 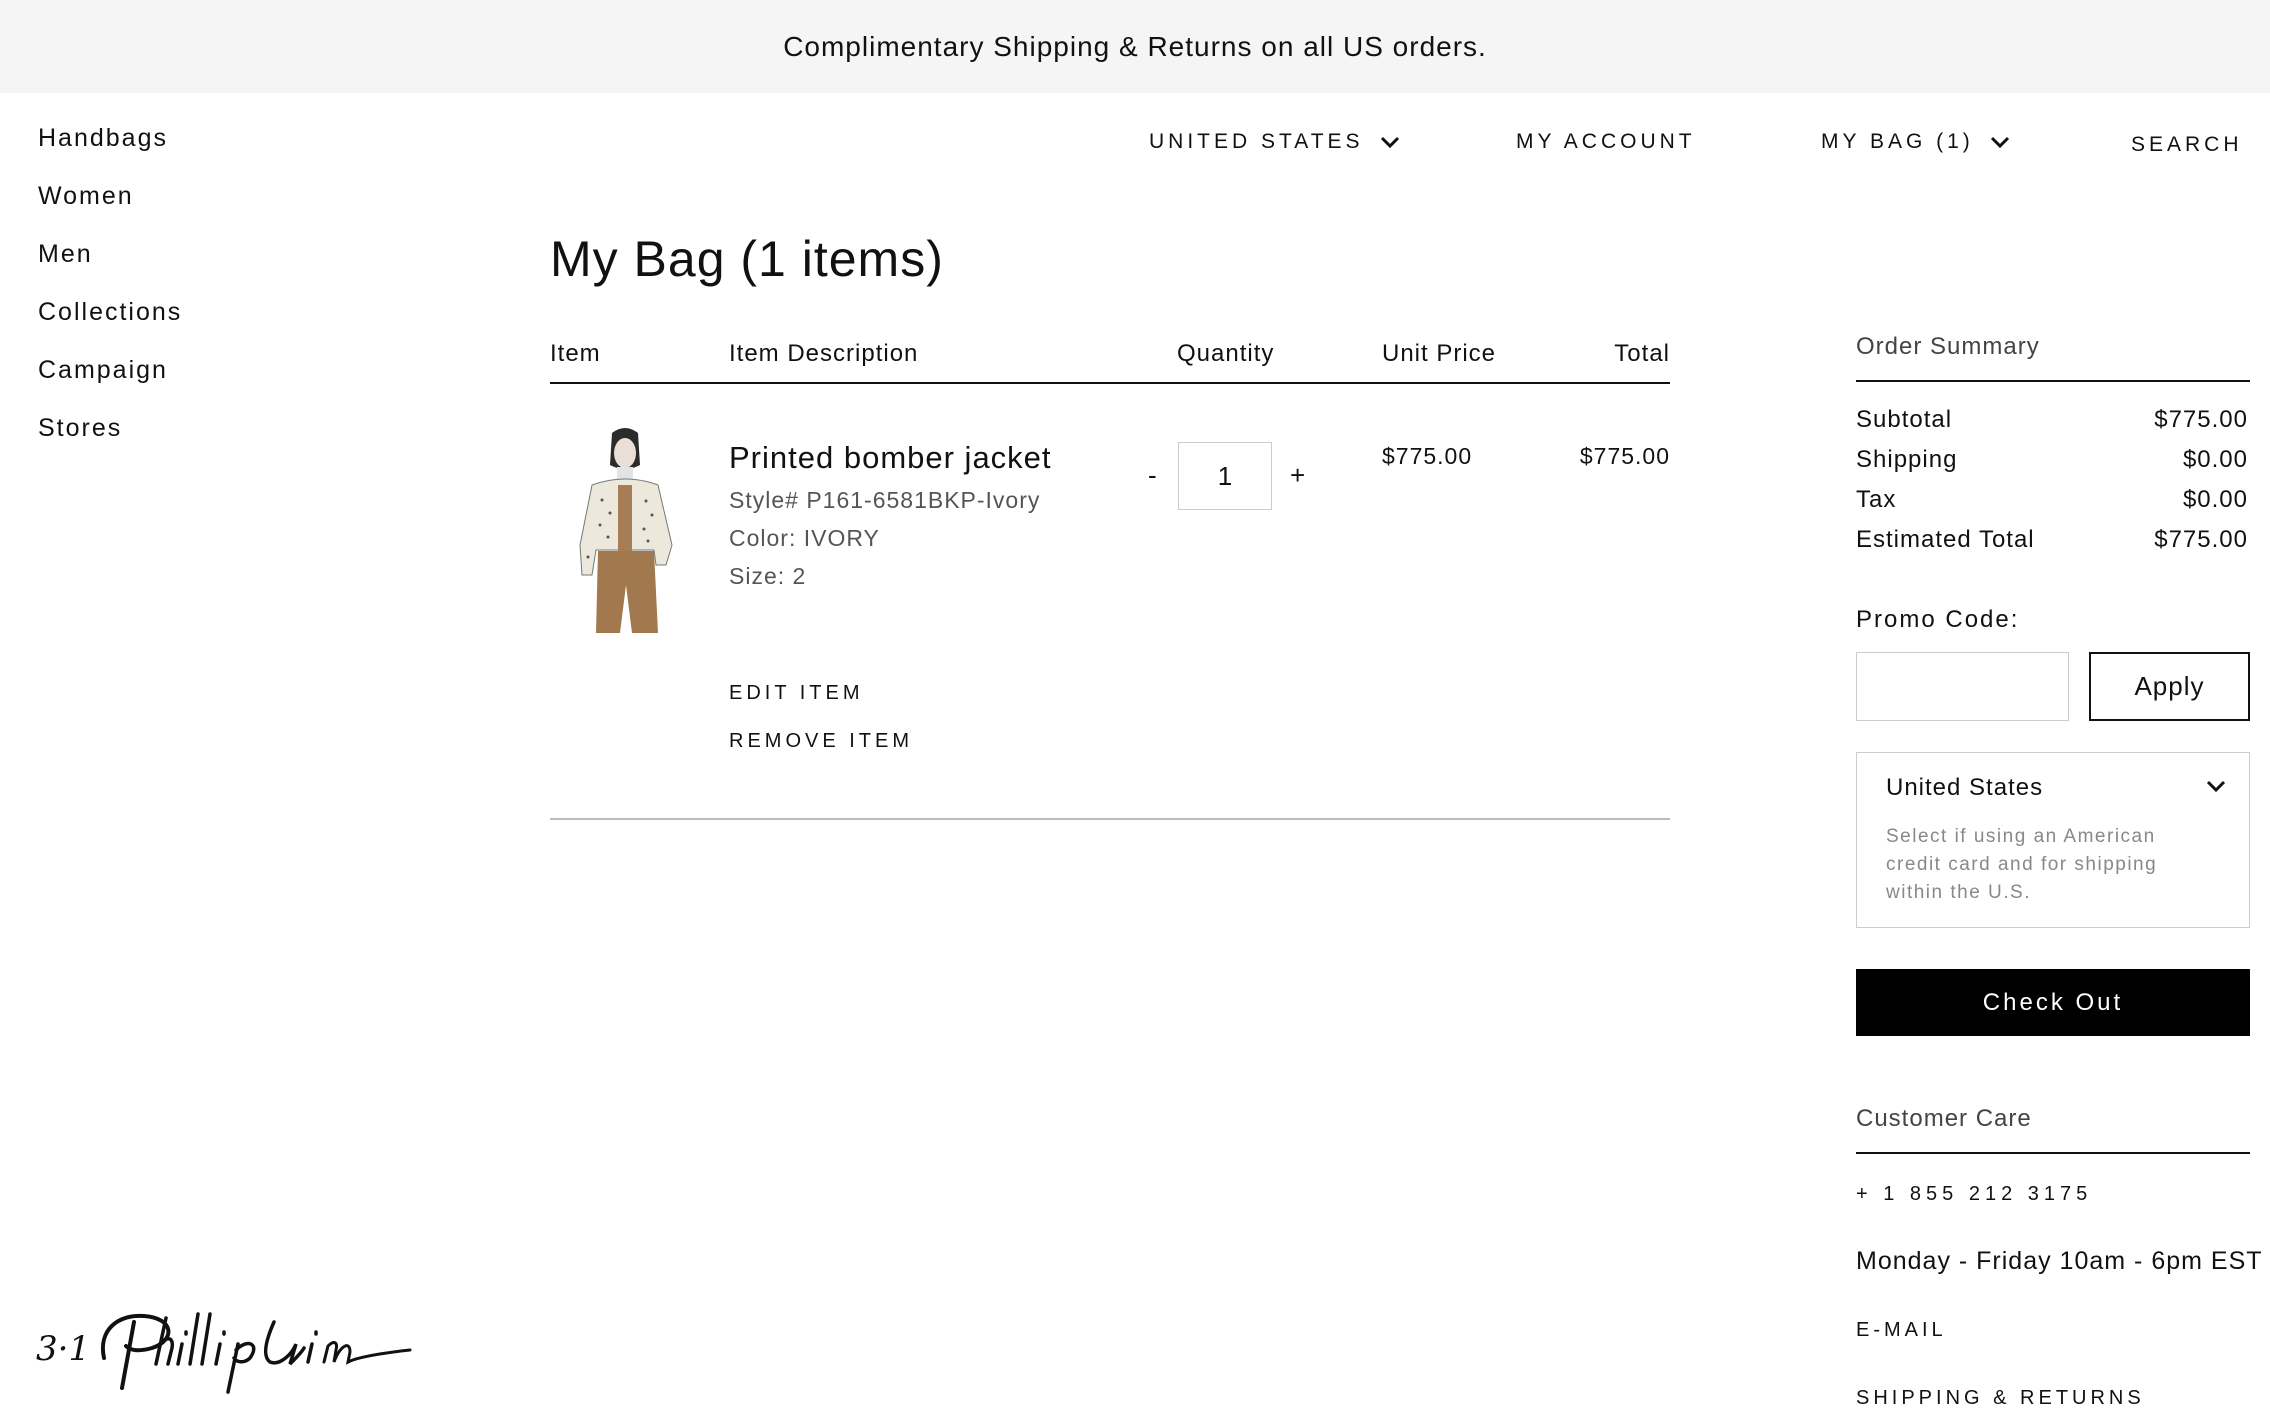 What do you see at coordinates (1944, 1118) in the screenshot?
I see `customer-care-title: Customer Care` at bounding box center [1944, 1118].